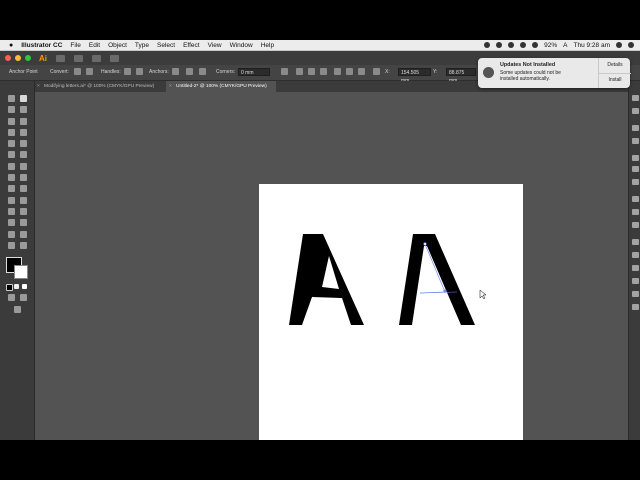 Image resolution: width=640 pixels, height=480 pixels. I want to click on gpu-performance-icon, so click(114, 58).